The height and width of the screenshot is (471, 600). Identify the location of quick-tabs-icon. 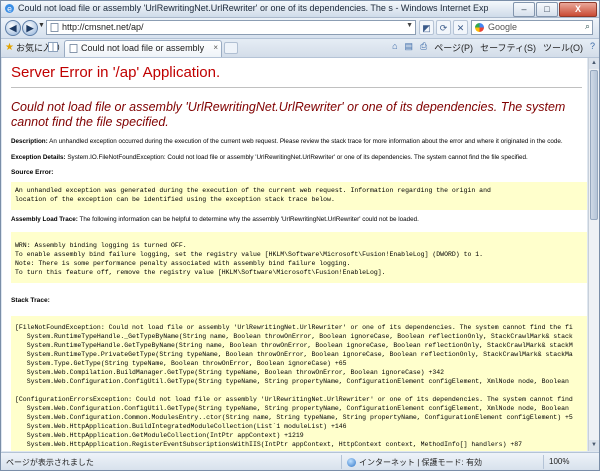
(53, 47).